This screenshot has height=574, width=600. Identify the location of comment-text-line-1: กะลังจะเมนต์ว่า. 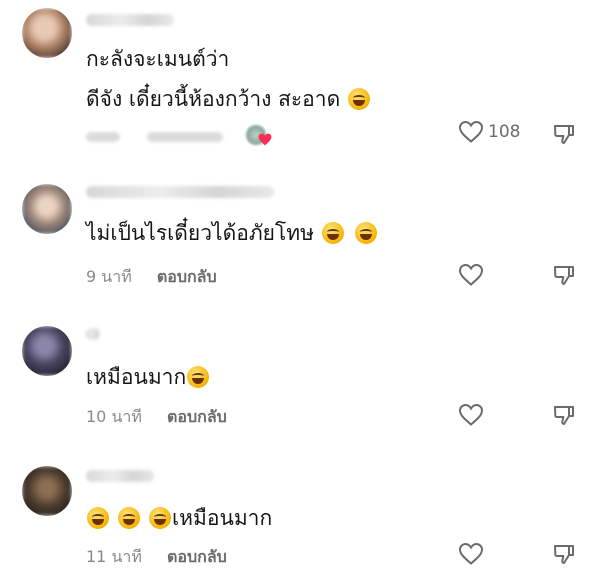
(158, 59).